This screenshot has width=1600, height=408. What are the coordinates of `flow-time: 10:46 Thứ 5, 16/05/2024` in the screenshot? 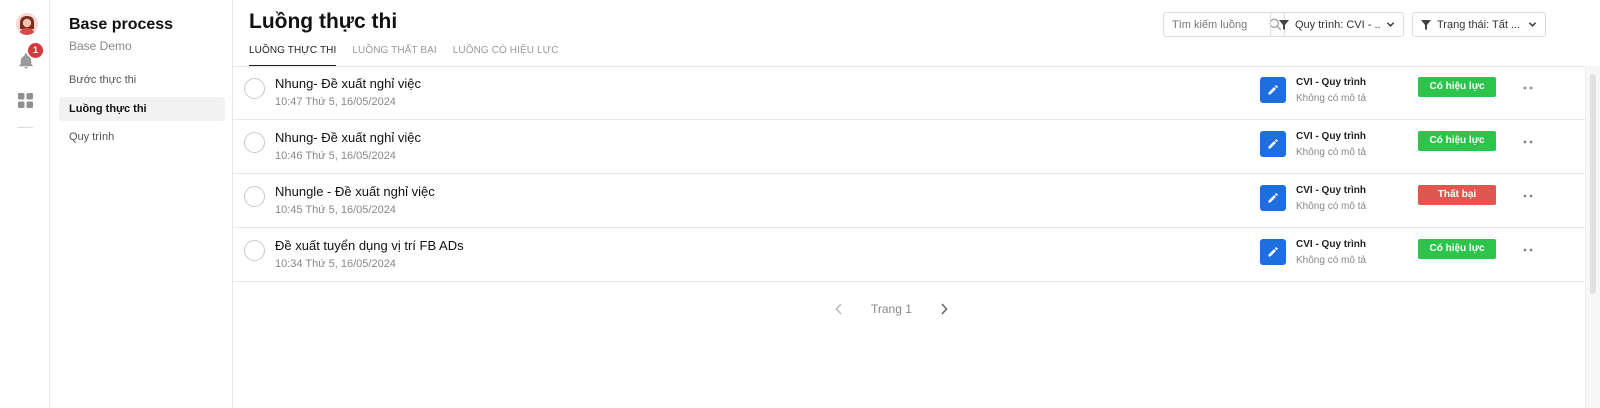 It's located at (335, 156).